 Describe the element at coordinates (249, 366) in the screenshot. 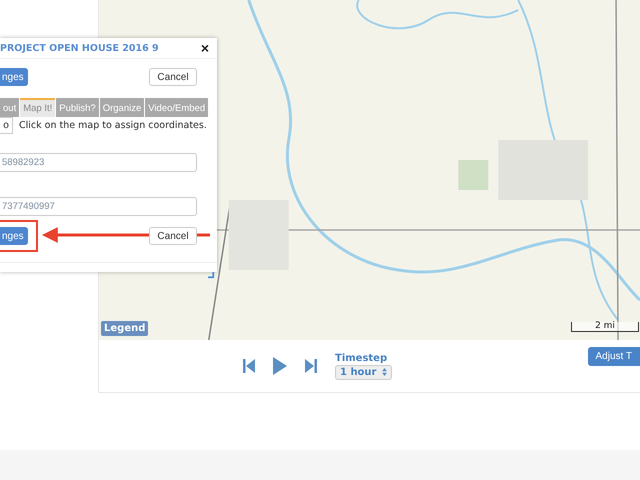

I see `skip-back-icon` at that location.